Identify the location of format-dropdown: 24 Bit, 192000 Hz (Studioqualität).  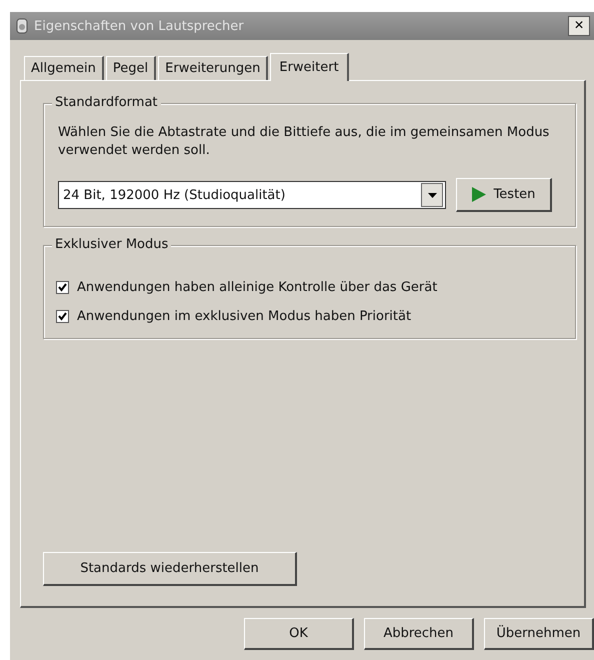
(252, 195).